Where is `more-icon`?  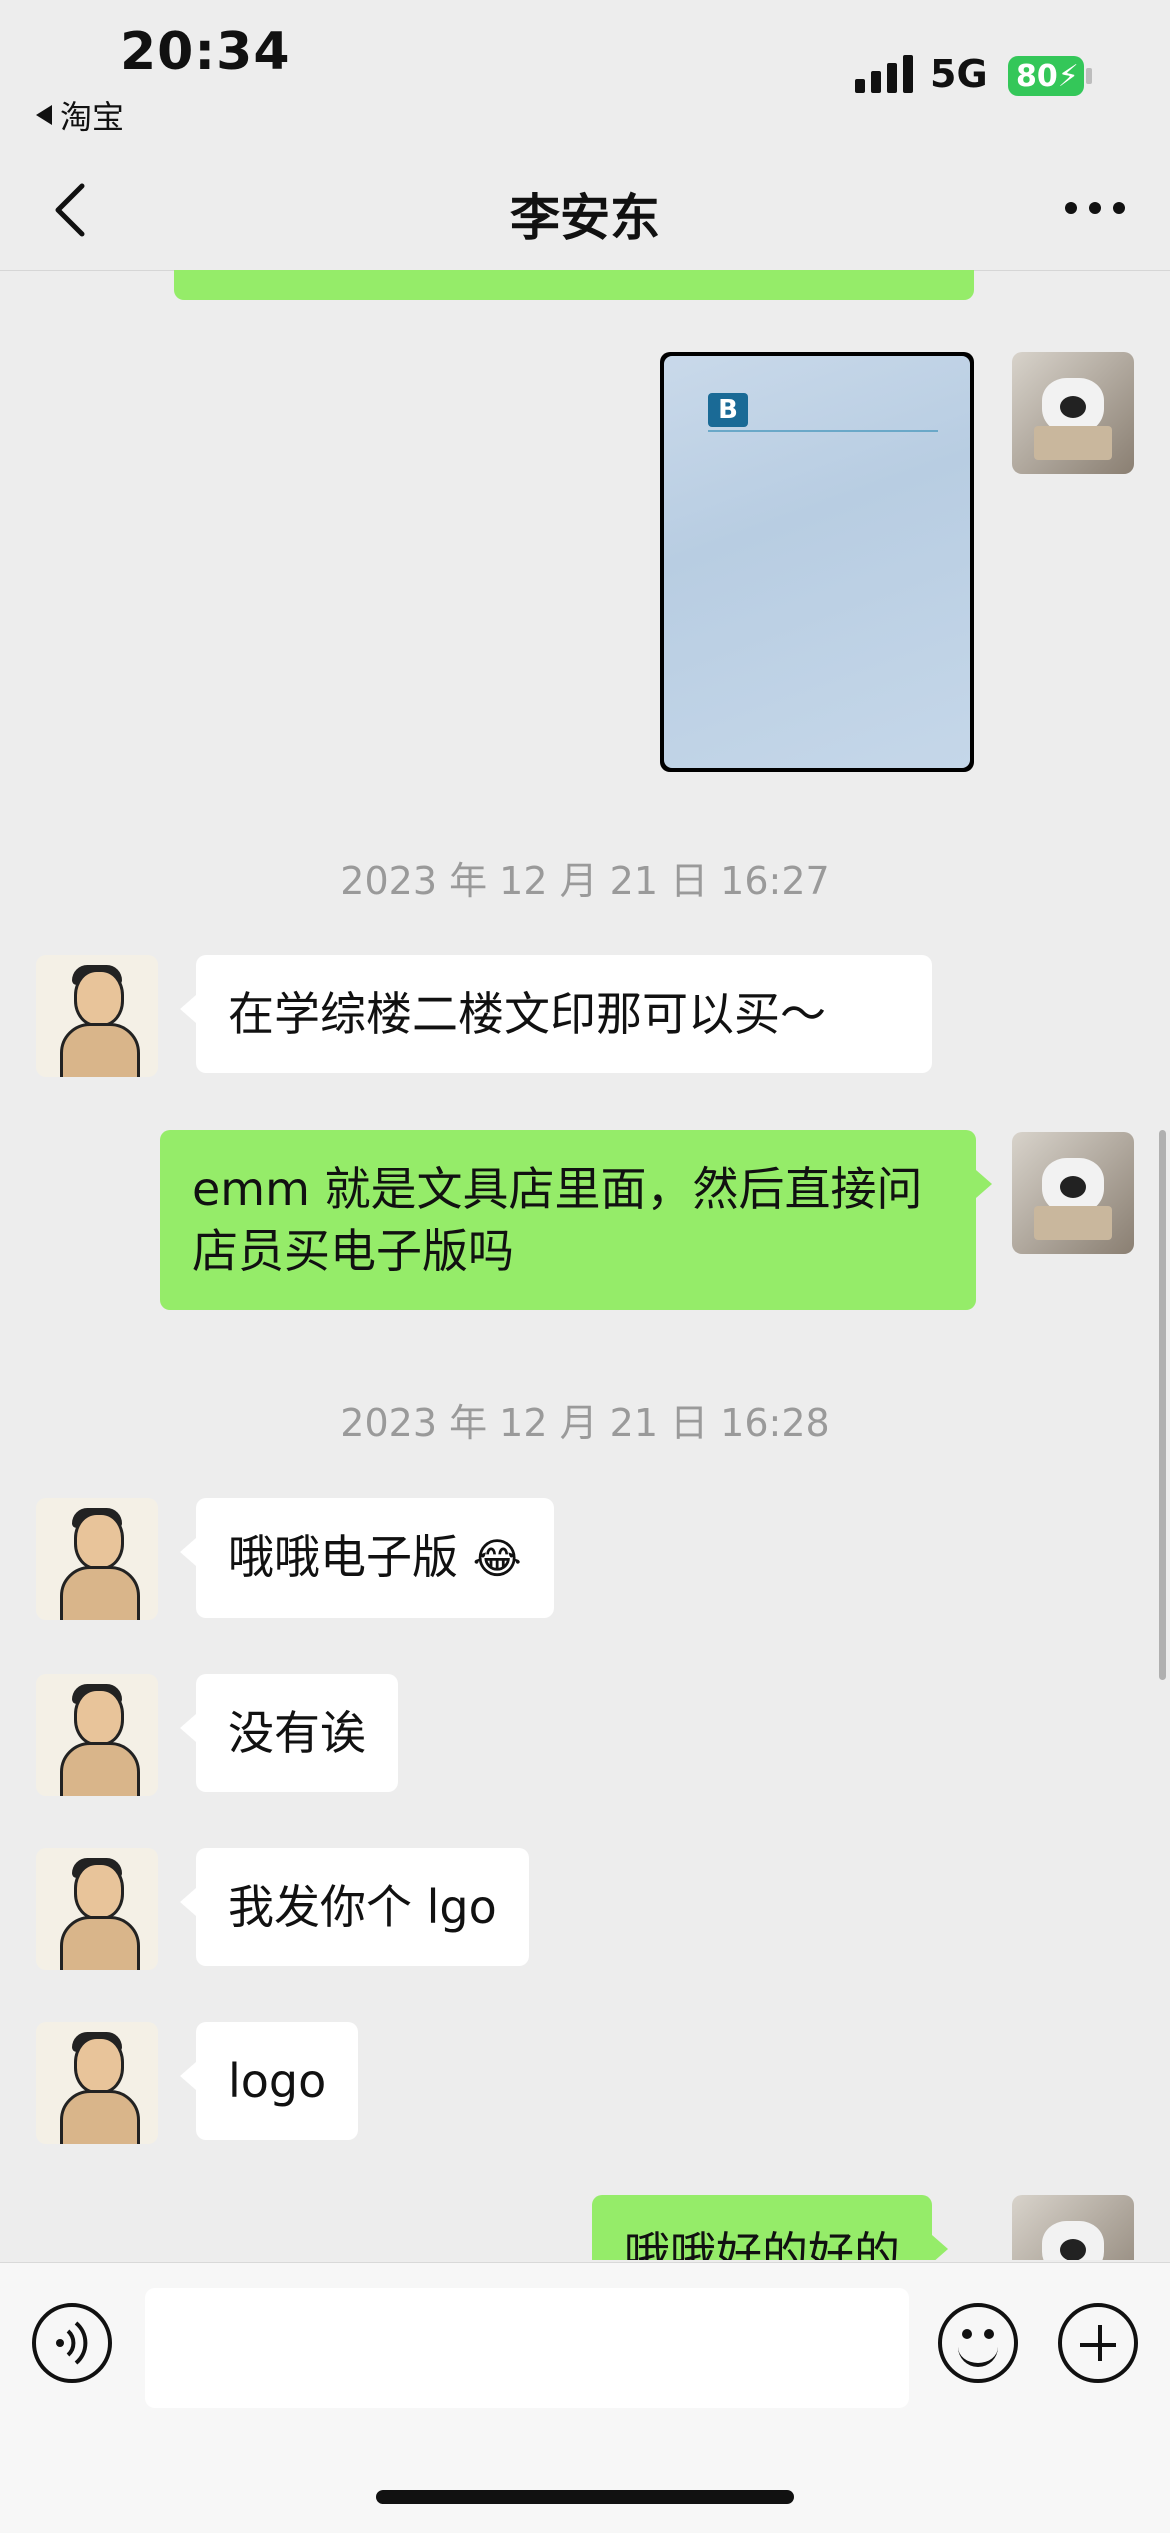 more-icon is located at coordinates (1071, 208).